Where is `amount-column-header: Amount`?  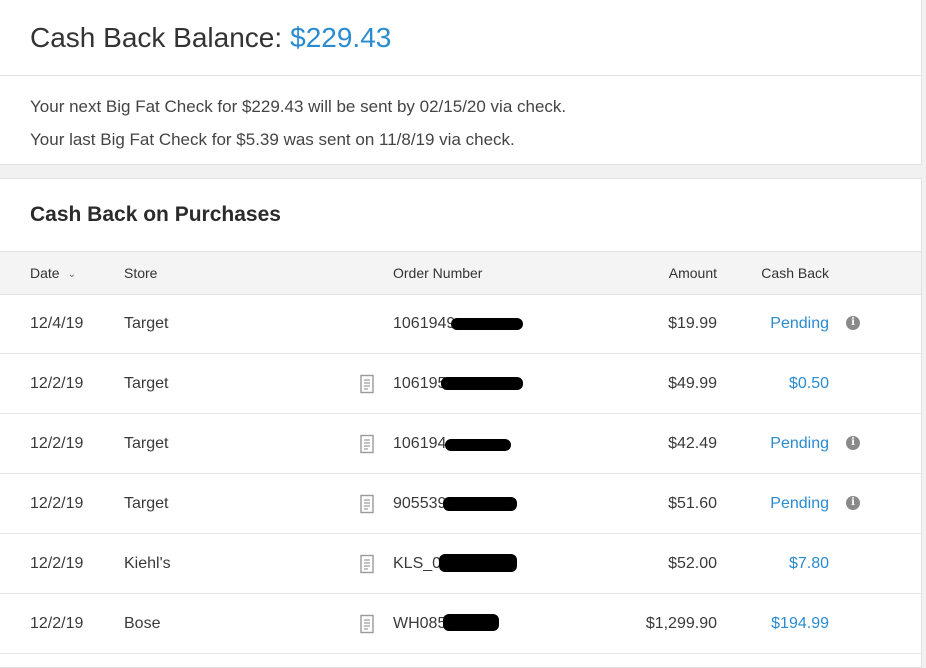
amount-column-header: Amount is located at coordinates (692, 273).